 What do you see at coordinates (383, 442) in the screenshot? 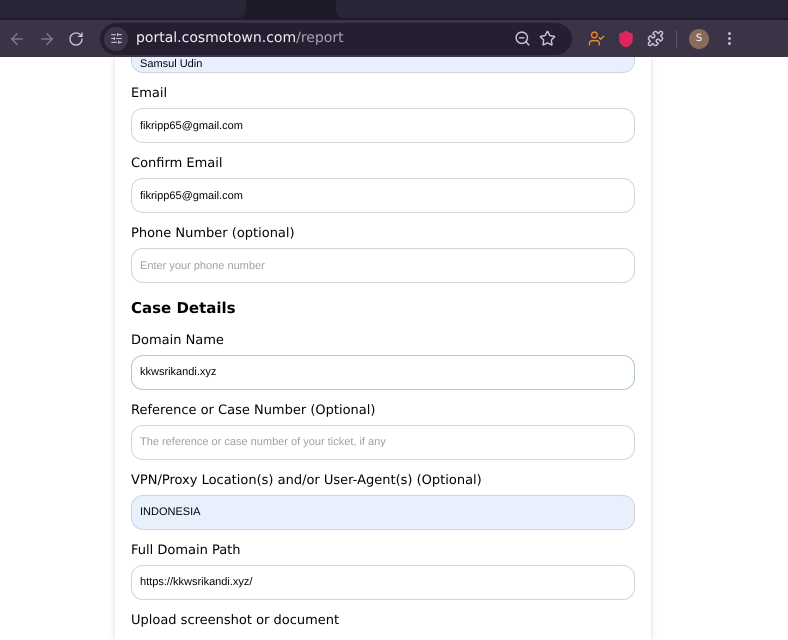
I see `input-field: The reference or case number of your ticket, if any` at bounding box center [383, 442].